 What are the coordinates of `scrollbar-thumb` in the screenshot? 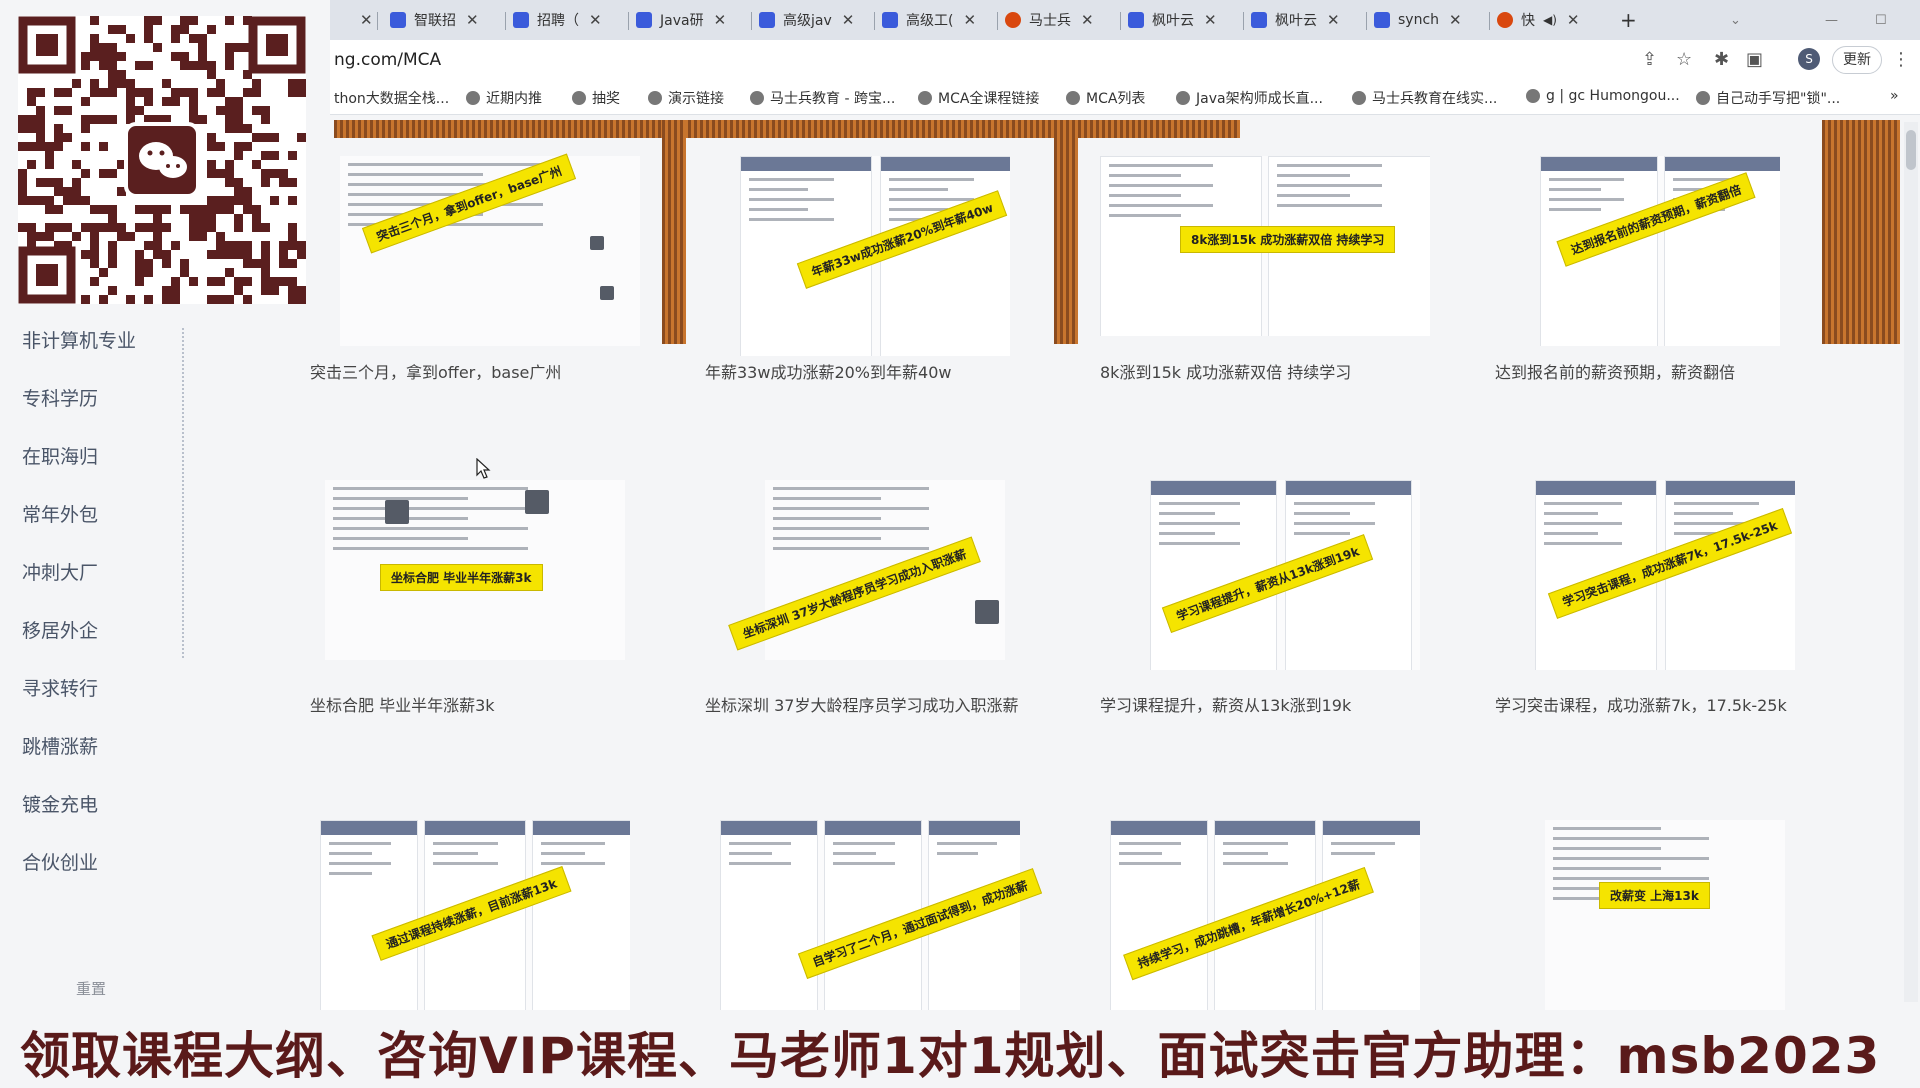 It's located at (1911, 150).